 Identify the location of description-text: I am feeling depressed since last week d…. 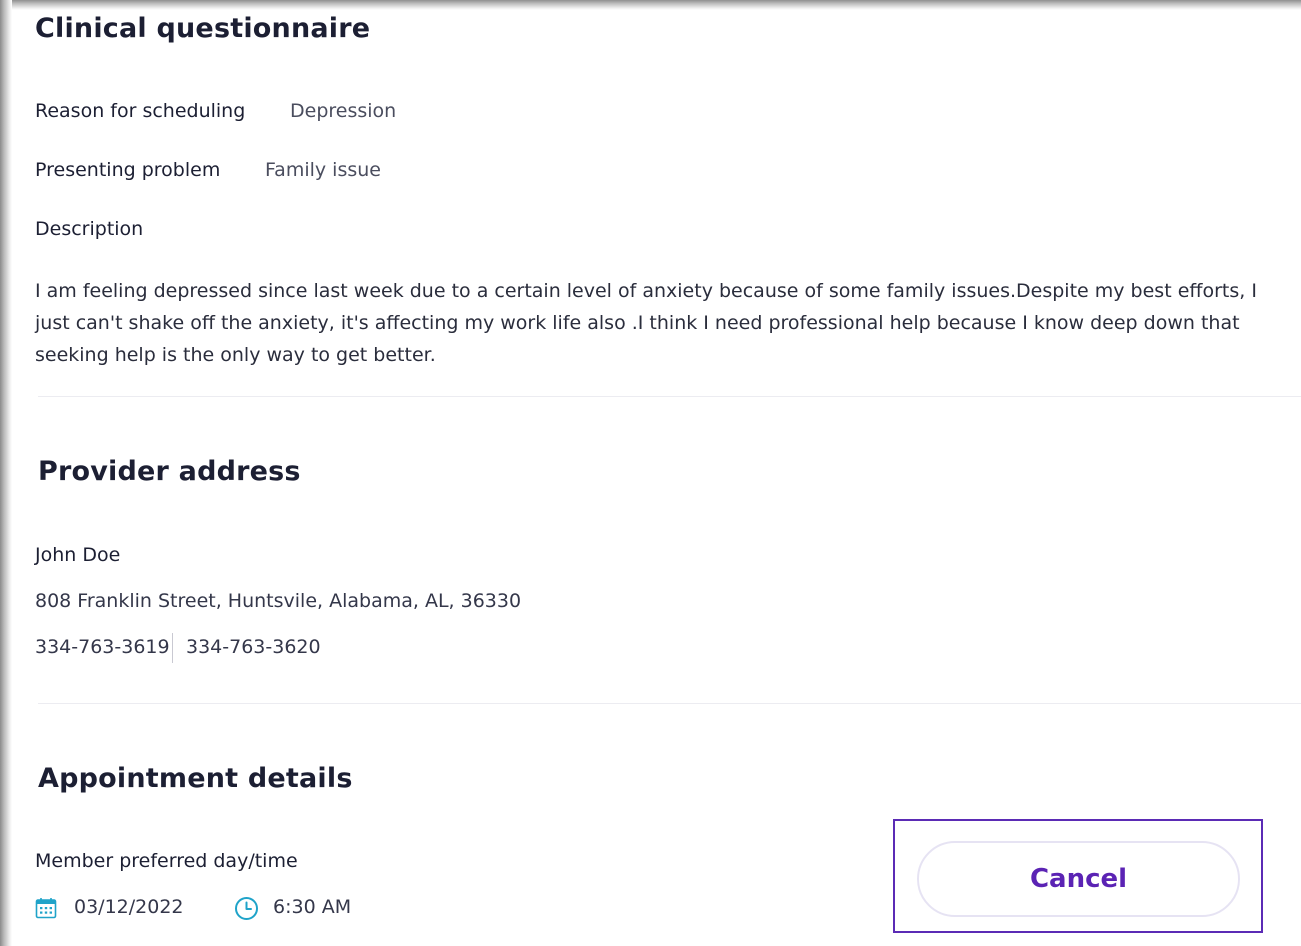
(646, 323).